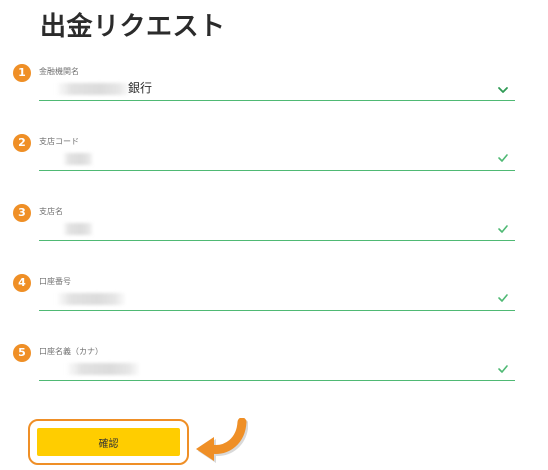  Describe the element at coordinates (277, 89) in the screenshot. I see `bank-name-select: 銀行` at that location.